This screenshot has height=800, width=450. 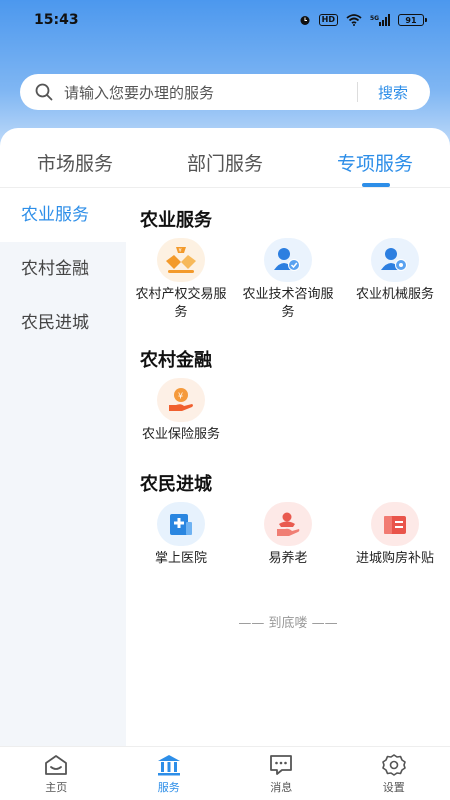 What do you see at coordinates (328, 20) in the screenshot?
I see `hd-badge: HD` at bounding box center [328, 20].